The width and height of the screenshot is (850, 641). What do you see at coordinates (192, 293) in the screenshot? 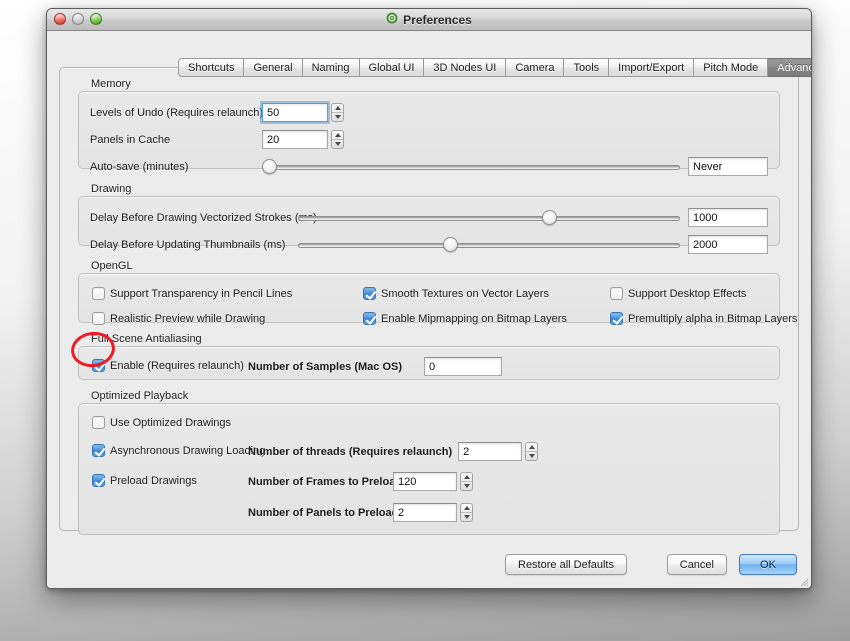
I see `opengl-option-support-transparency: Support Transparency in Pencil Lines` at bounding box center [192, 293].